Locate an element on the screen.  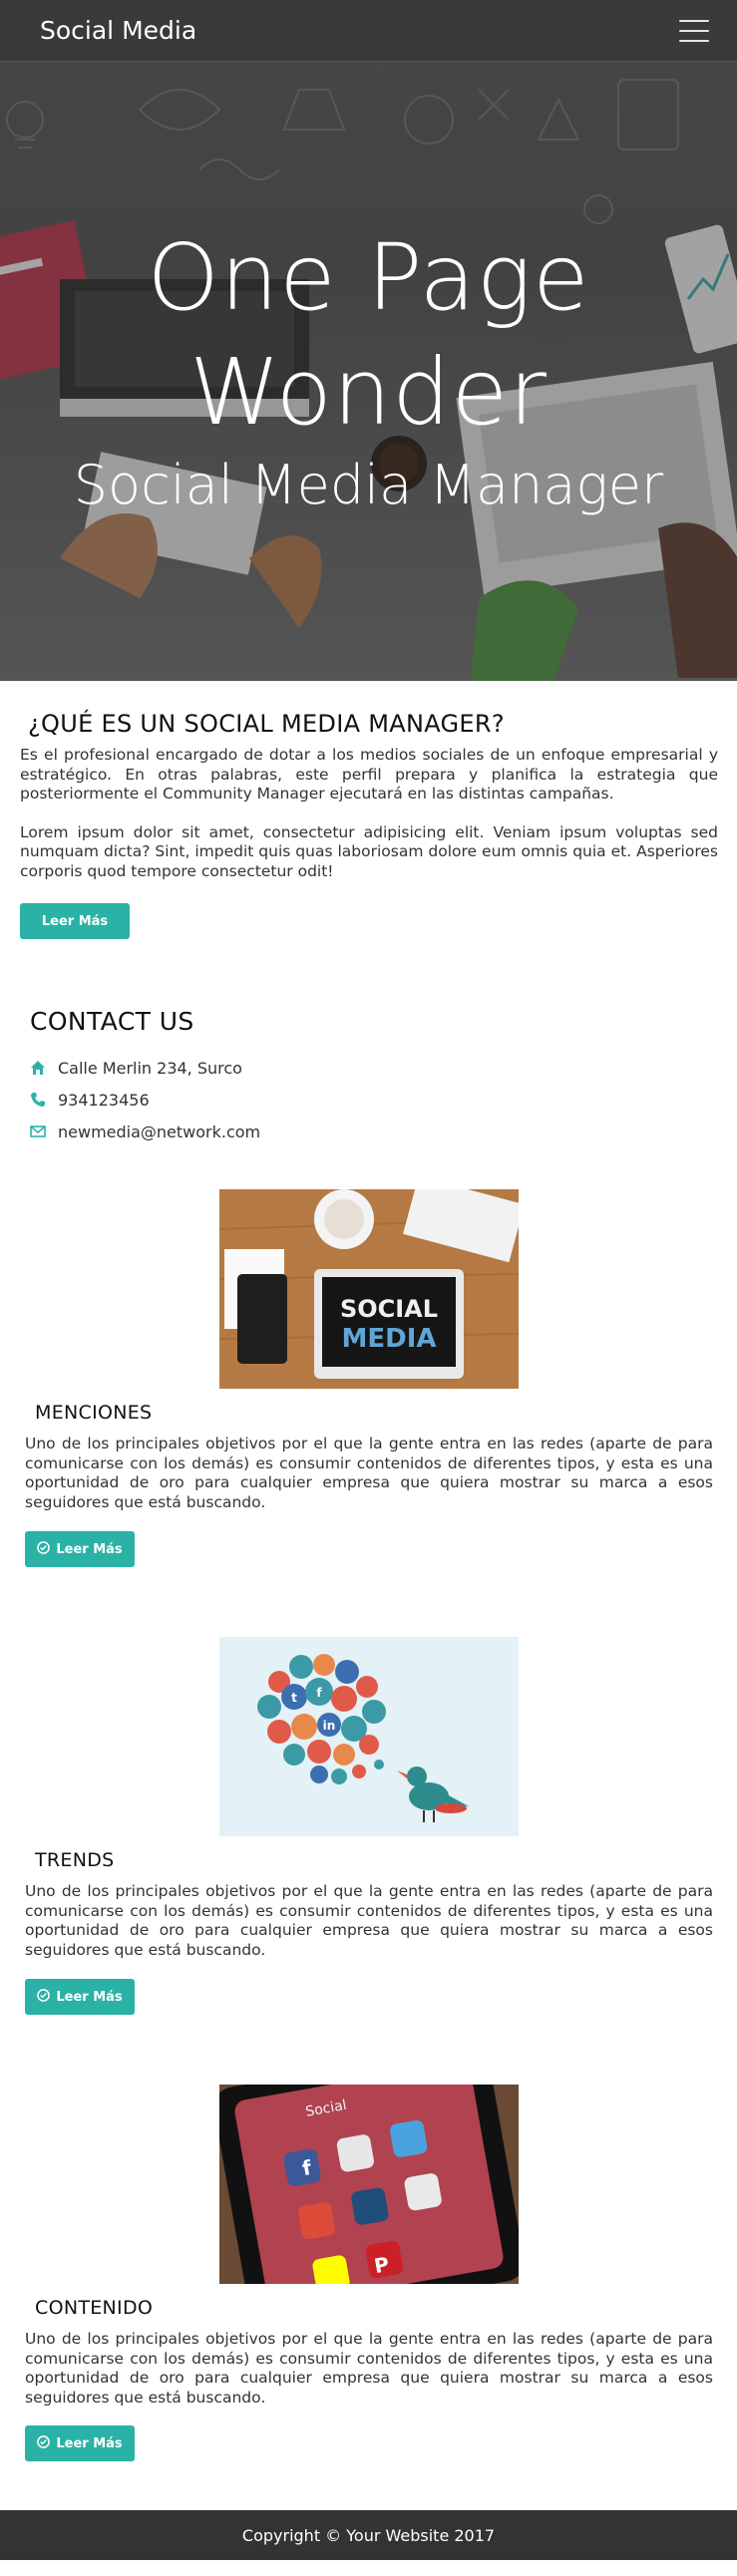
trends-read-more-button: Leer Más is located at coordinates (80, 1997).